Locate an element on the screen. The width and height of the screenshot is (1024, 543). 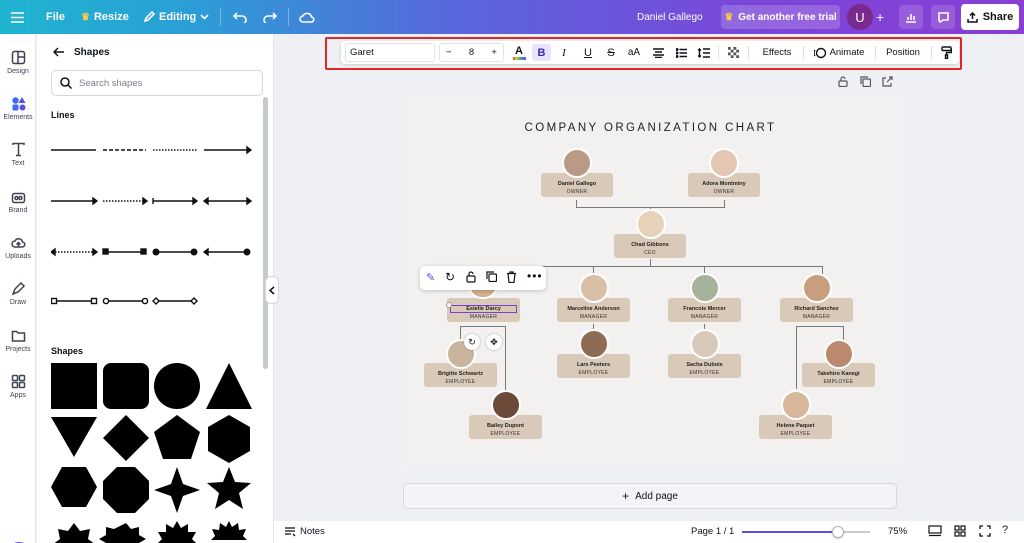
zoom-slider-handle is located at coordinates (838, 532).